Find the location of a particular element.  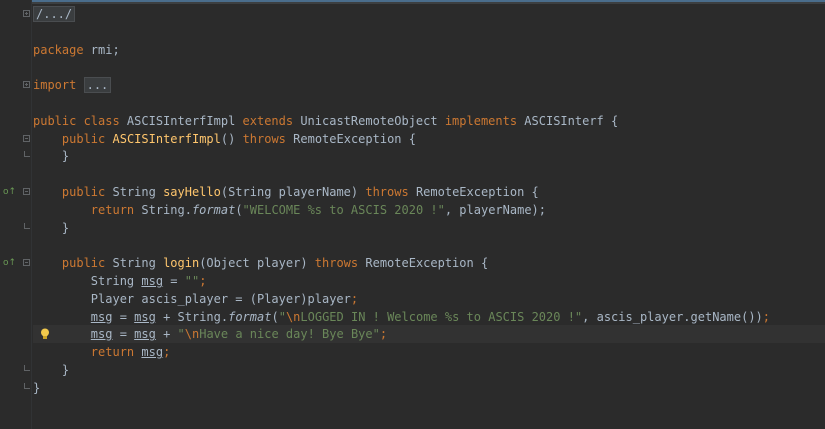

code-token: "WELCOME %s to ASCIS 2020 !" is located at coordinates (343, 209).